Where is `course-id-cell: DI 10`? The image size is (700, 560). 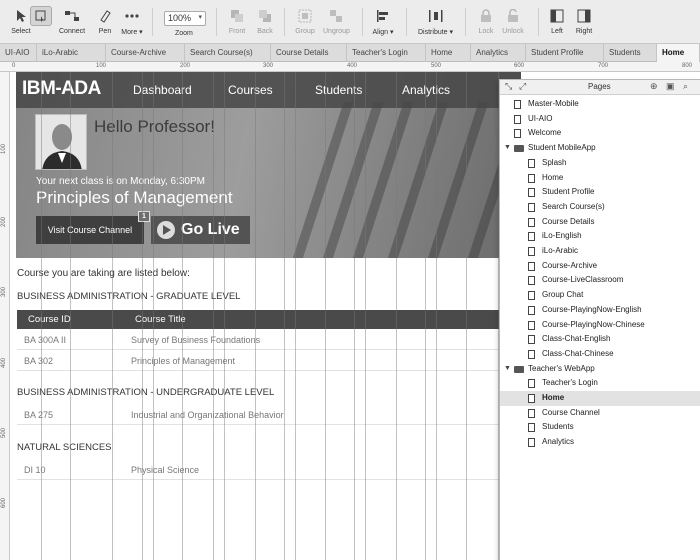 course-id-cell: DI 10 is located at coordinates (35, 470).